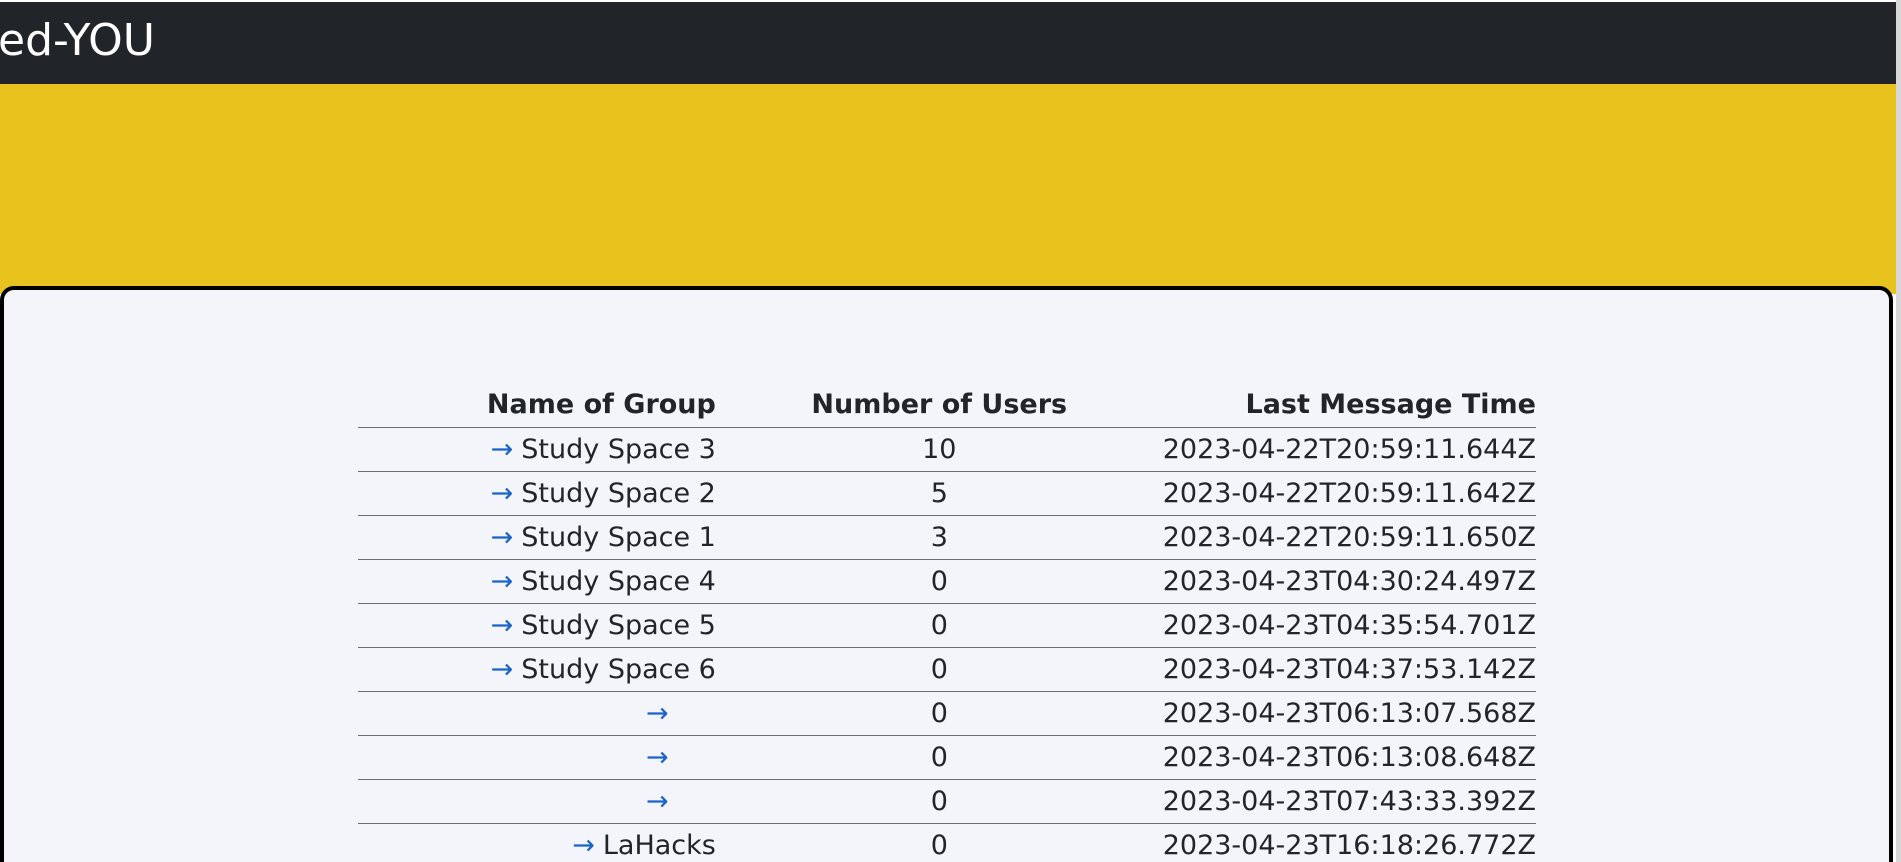 The image size is (1901, 862). Describe the element at coordinates (948, 43) in the screenshot. I see `top-navbar: ed-YOU` at that location.